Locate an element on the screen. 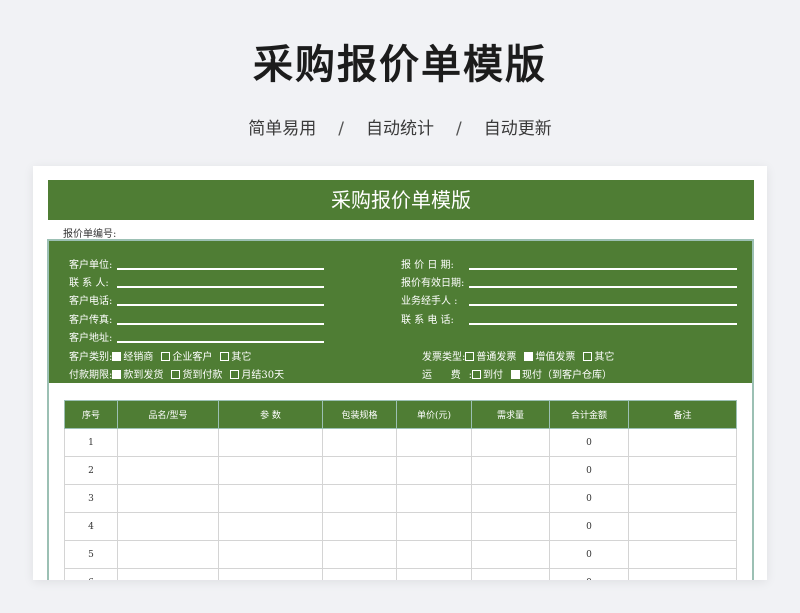 This screenshot has width=800, height=613. checkbox-dealer: 经销商 is located at coordinates (132, 357).